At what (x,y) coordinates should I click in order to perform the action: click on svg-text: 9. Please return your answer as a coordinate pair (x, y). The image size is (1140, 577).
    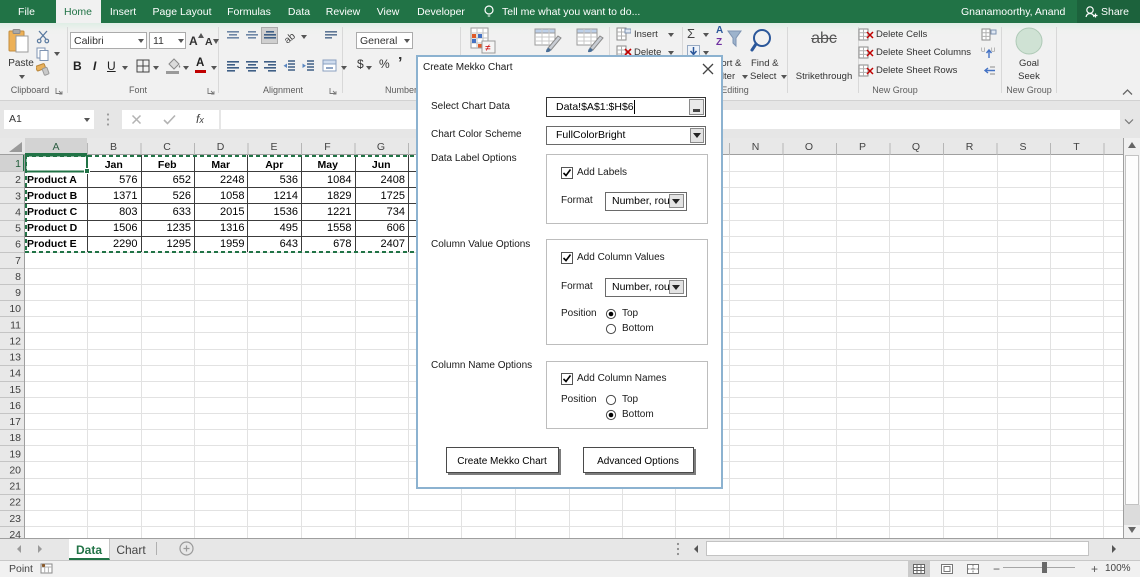
    Looking at the image, I should click on (18, 293).